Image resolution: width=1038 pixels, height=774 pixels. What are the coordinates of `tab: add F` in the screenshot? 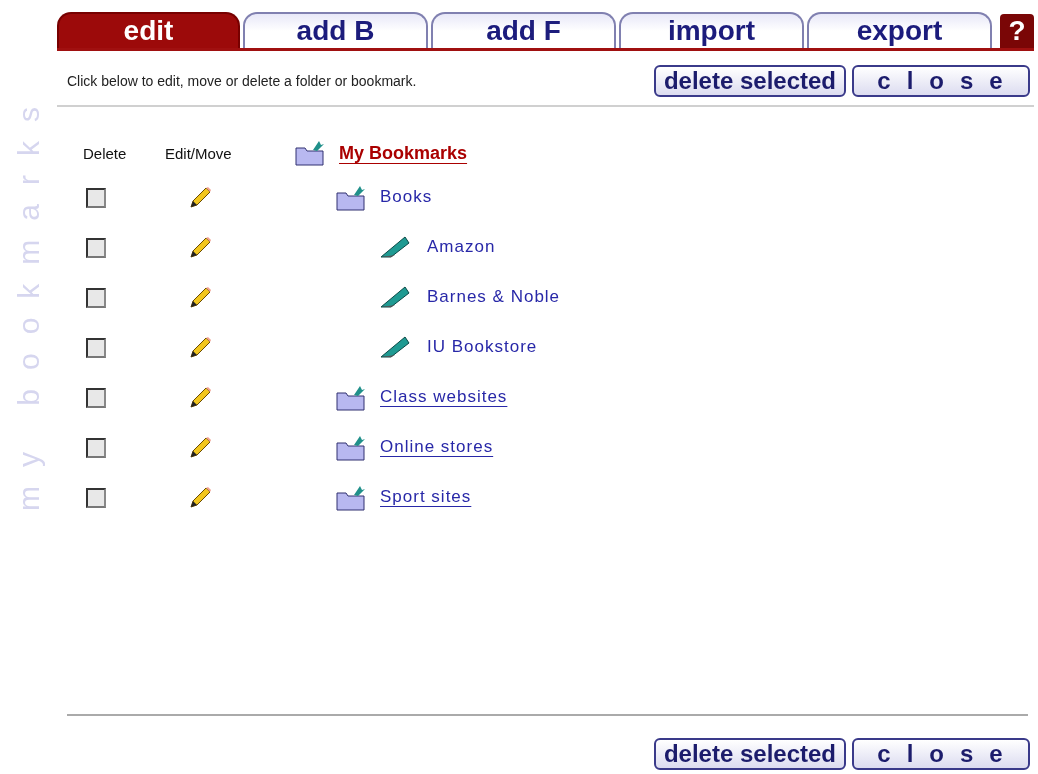 It's located at (523, 30).